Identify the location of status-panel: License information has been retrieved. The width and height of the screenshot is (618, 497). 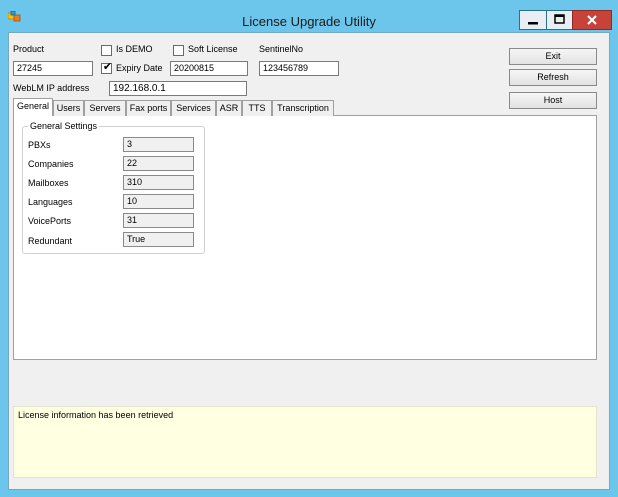
(305, 442).